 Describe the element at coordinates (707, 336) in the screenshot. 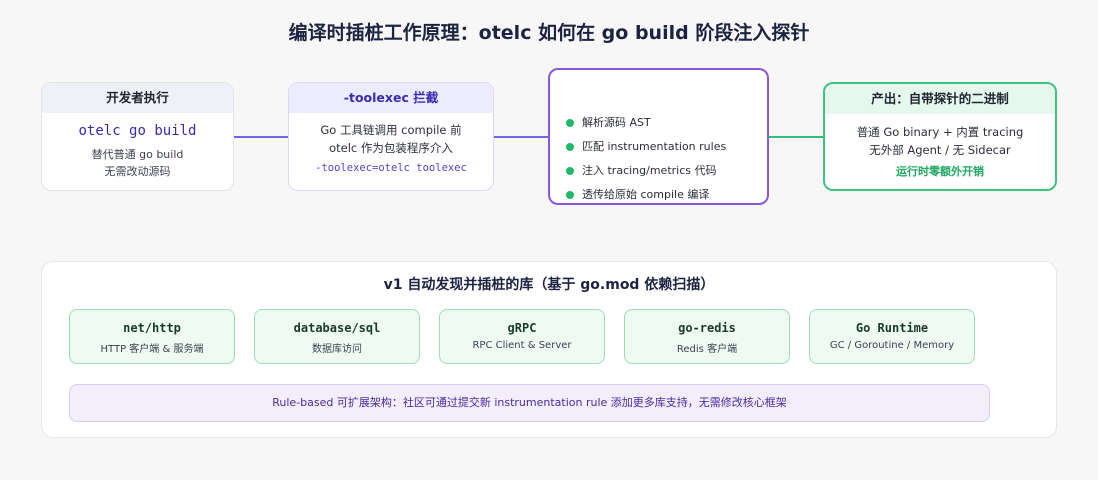

I see `library-card-go-redis: go-redis Redis 客户端` at that location.